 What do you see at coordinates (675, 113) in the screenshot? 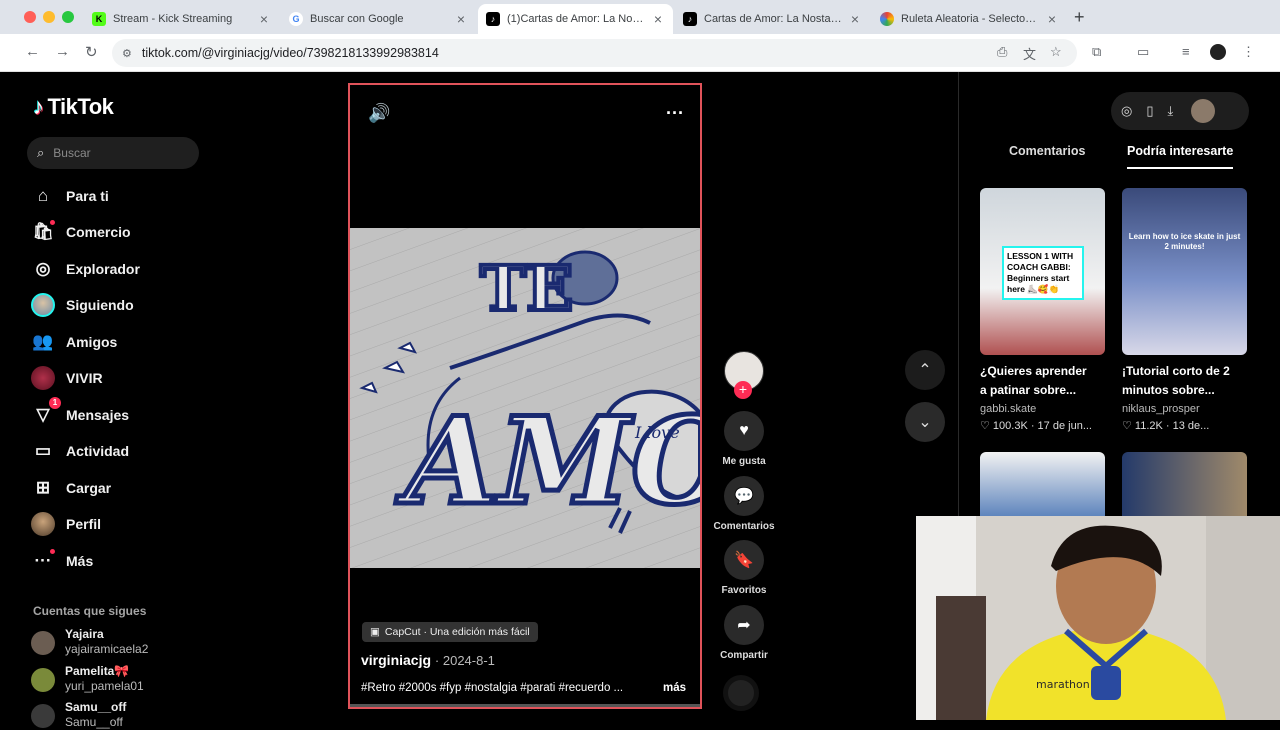
I see `more-options-icon: ···` at bounding box center [675, 113].